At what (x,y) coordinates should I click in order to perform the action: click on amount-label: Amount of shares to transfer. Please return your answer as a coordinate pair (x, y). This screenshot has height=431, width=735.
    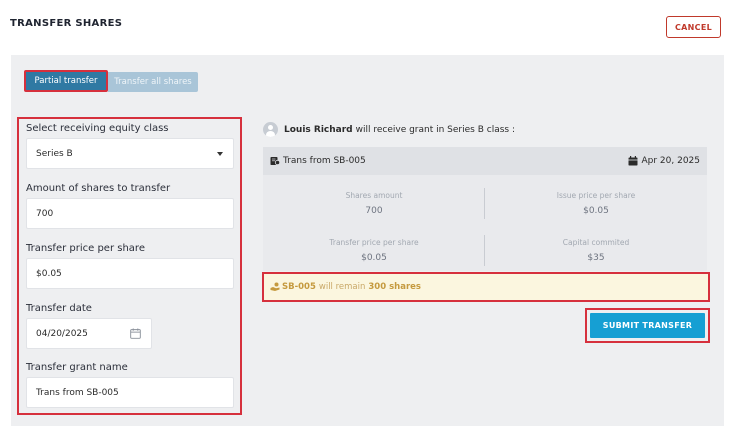
    Looking at the image, I should click on (98, 188).